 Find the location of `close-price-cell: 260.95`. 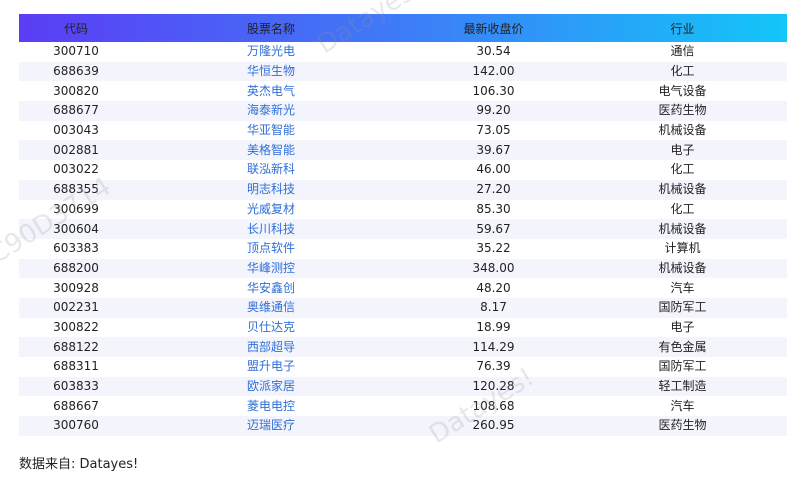

close-price-cell: 260.95 is located at coordinates (493, 425).